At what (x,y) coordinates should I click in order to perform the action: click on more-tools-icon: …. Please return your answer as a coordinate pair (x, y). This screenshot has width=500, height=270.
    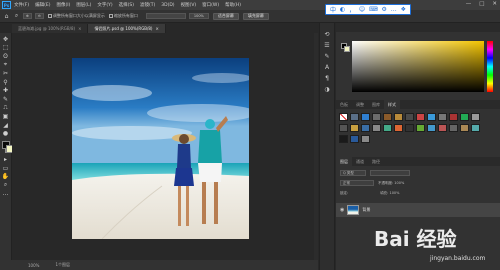
    Looking at the image, I should click on (6, 194).